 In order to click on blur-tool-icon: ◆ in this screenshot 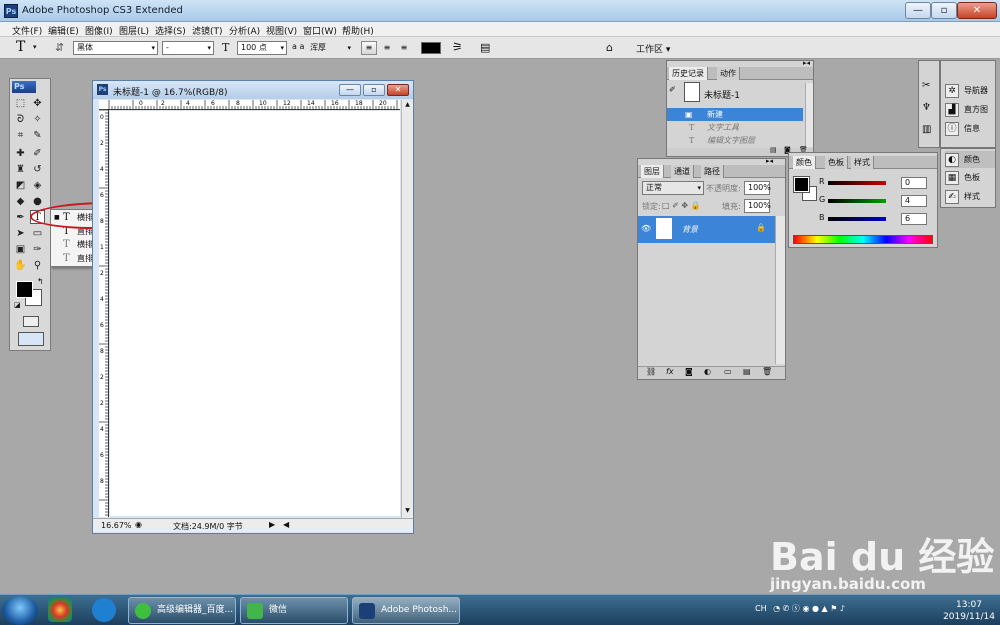, I will do `click(20, 202)`.